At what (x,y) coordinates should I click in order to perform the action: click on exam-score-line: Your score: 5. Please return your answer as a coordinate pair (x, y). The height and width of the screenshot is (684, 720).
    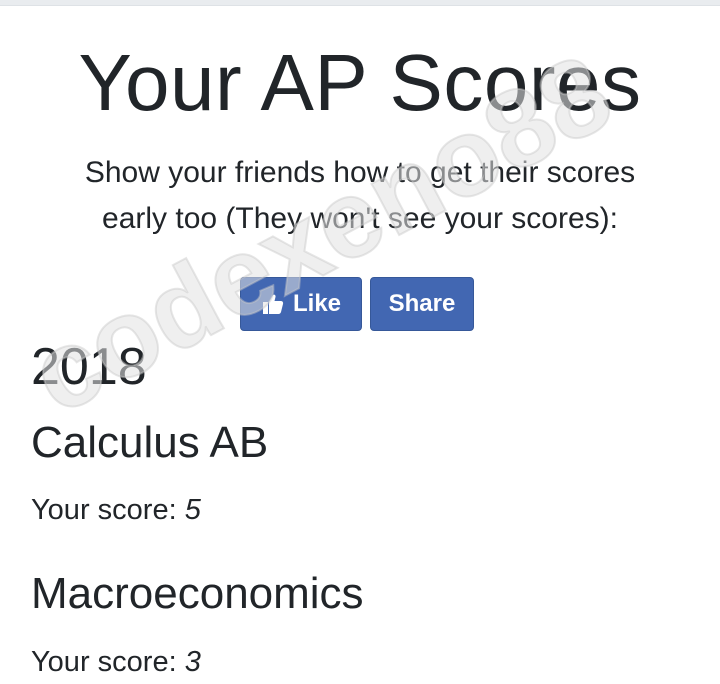
    Looking at the image, I should click on (116, 510).